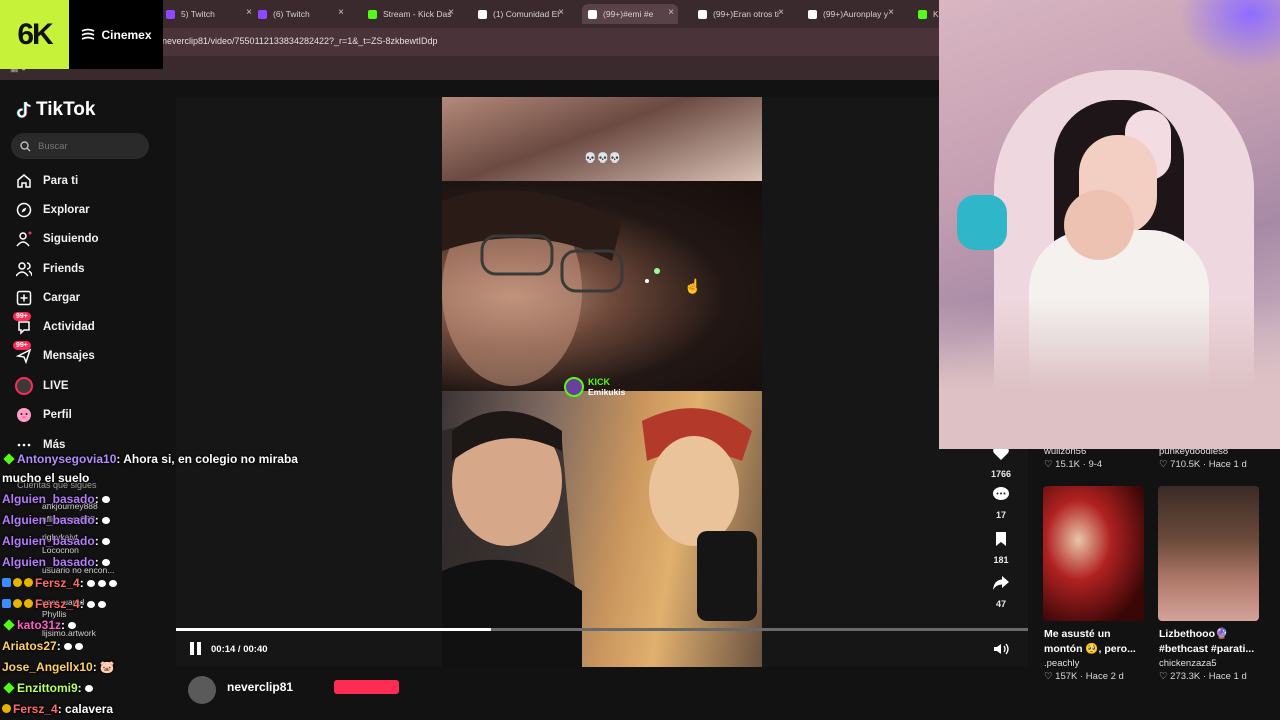  Describe the element at coordinates (34, 34) in the screenshot. I see `6k-logo: 6K` at that location.